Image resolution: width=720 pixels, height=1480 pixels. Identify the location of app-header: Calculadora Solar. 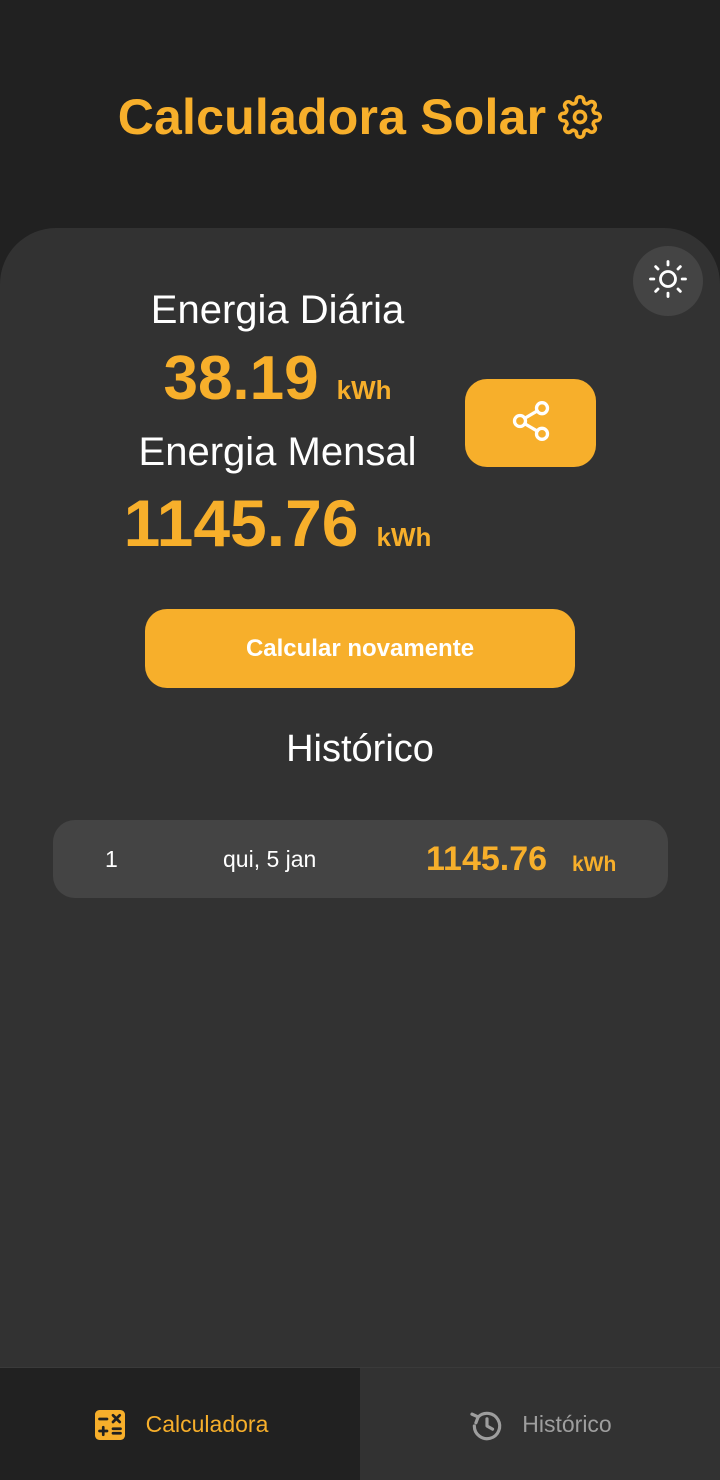
(360, 117).